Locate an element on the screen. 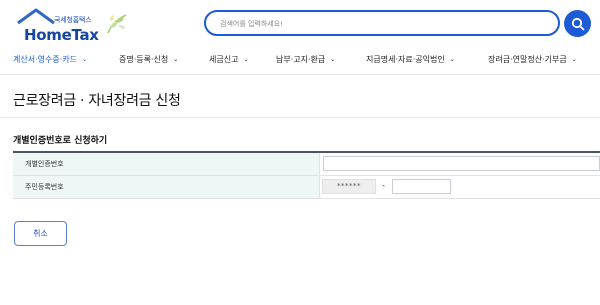  cert-number-input is located at coordinates (461, 163).